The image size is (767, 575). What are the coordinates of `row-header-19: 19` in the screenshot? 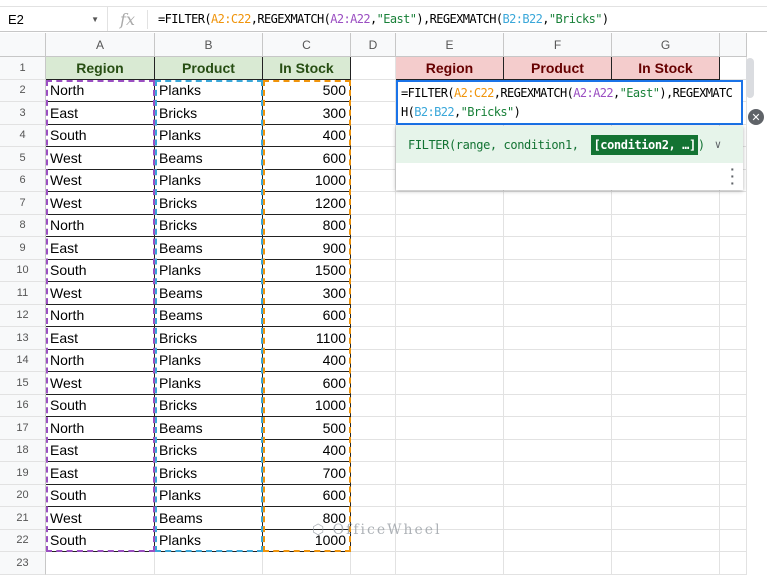 It's located at (23, 473).